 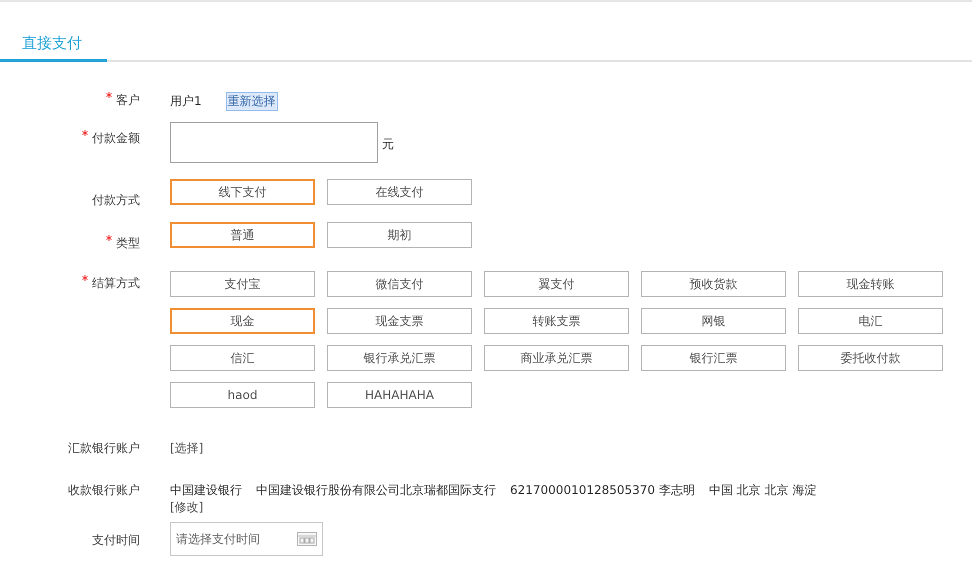 I want to click on option-button: 电汇, so click(x=870, y=321).